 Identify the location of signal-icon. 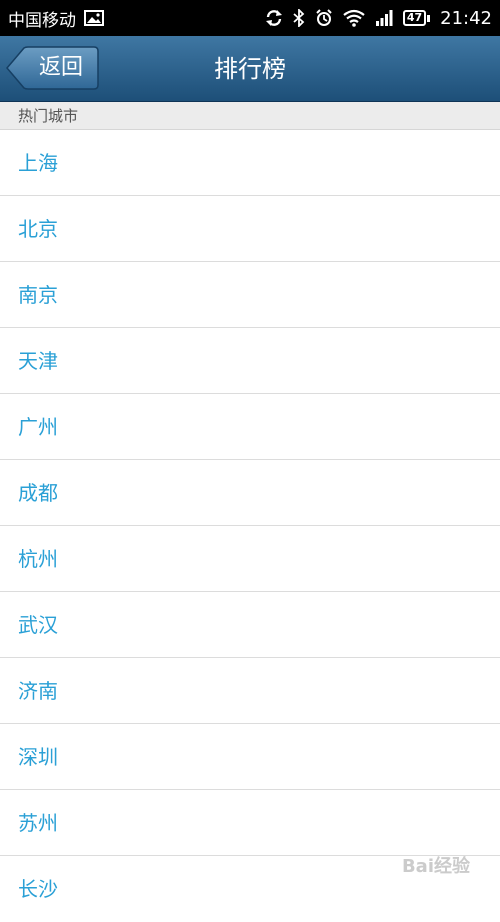
(384, 18).